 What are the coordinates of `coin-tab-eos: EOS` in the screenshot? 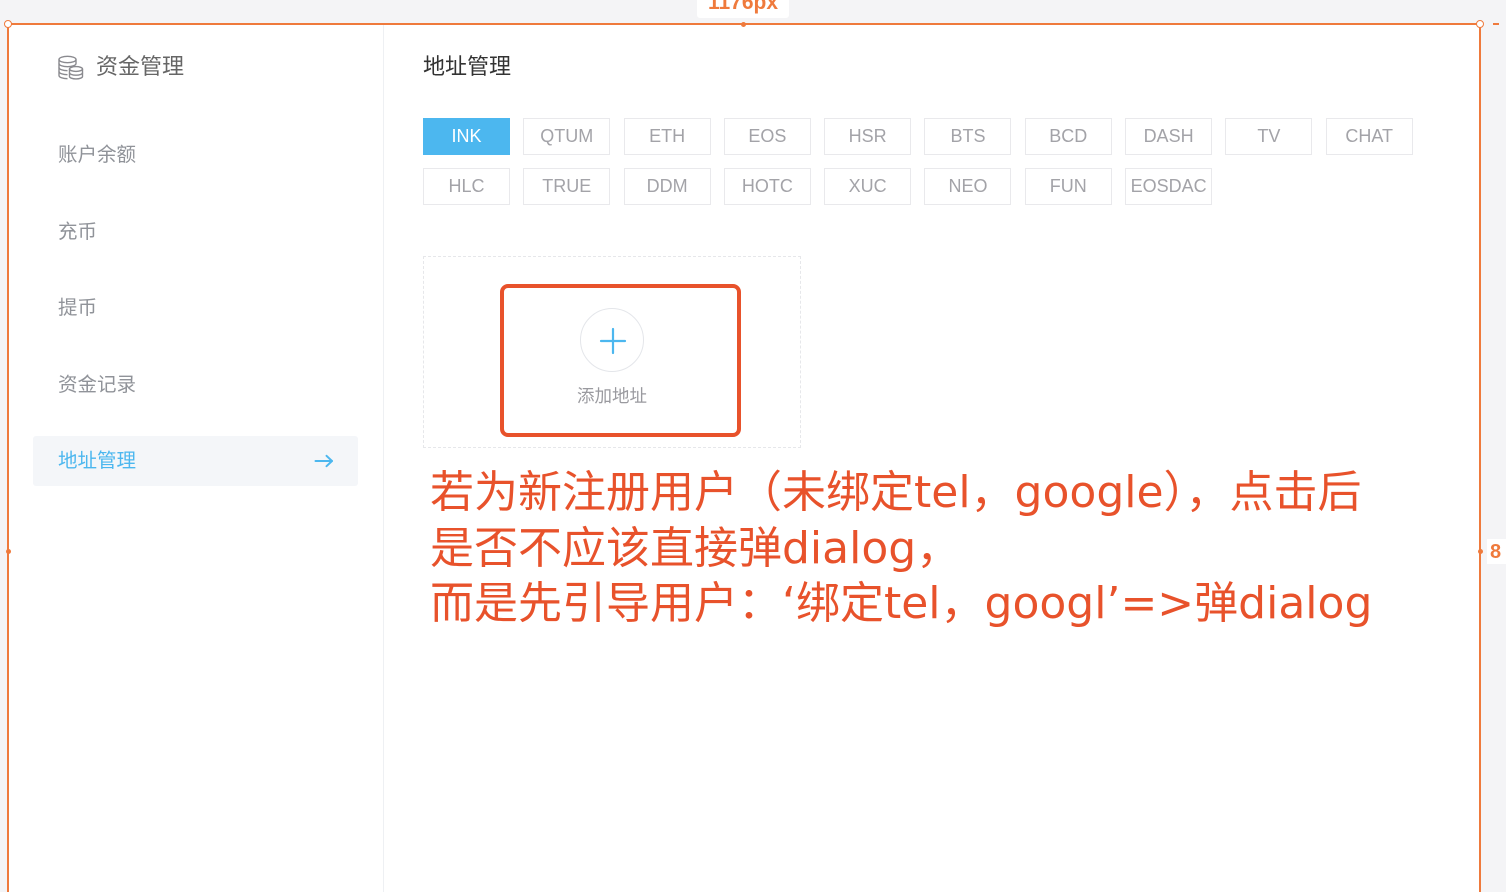 It's located at (767, 136).